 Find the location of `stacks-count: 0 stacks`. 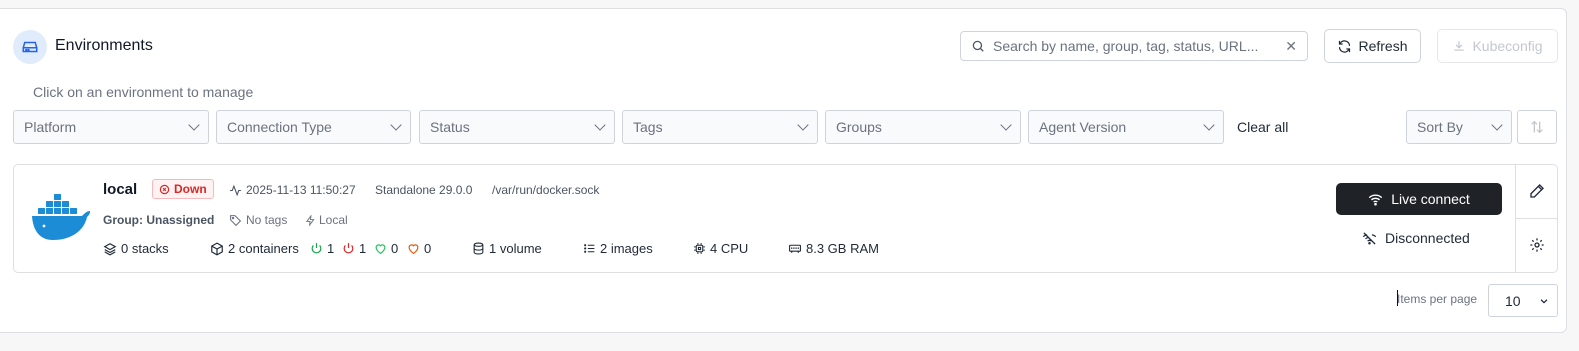

stacks-count: 0 stacks is located at coordinates (136, 248).